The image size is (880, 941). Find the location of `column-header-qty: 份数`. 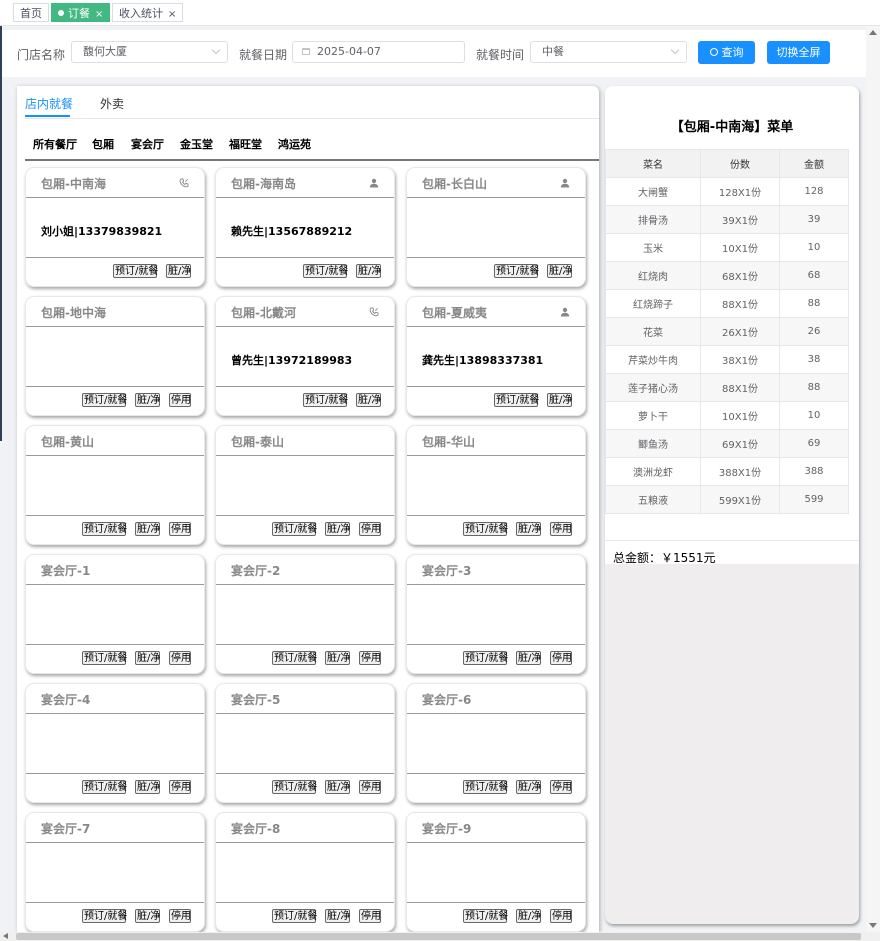

column-header-qty: 份数 is located at coordinates (740, 163).